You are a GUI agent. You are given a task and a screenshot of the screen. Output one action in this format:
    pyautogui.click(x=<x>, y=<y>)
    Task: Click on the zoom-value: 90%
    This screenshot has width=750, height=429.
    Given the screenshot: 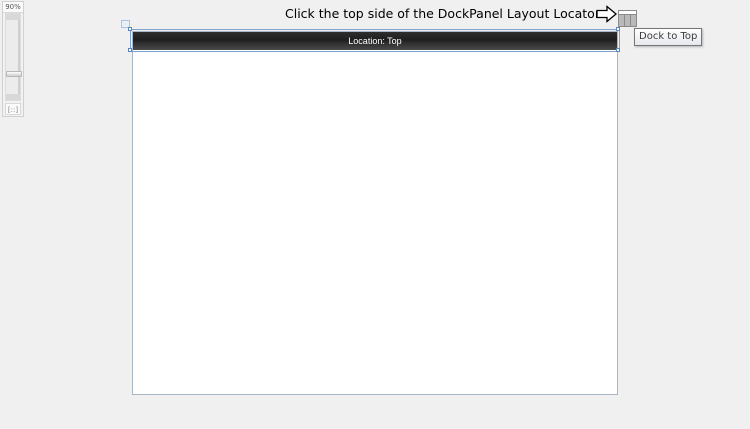 What is the action you would take?
    pyautogui.click(x=13, y=7)
    